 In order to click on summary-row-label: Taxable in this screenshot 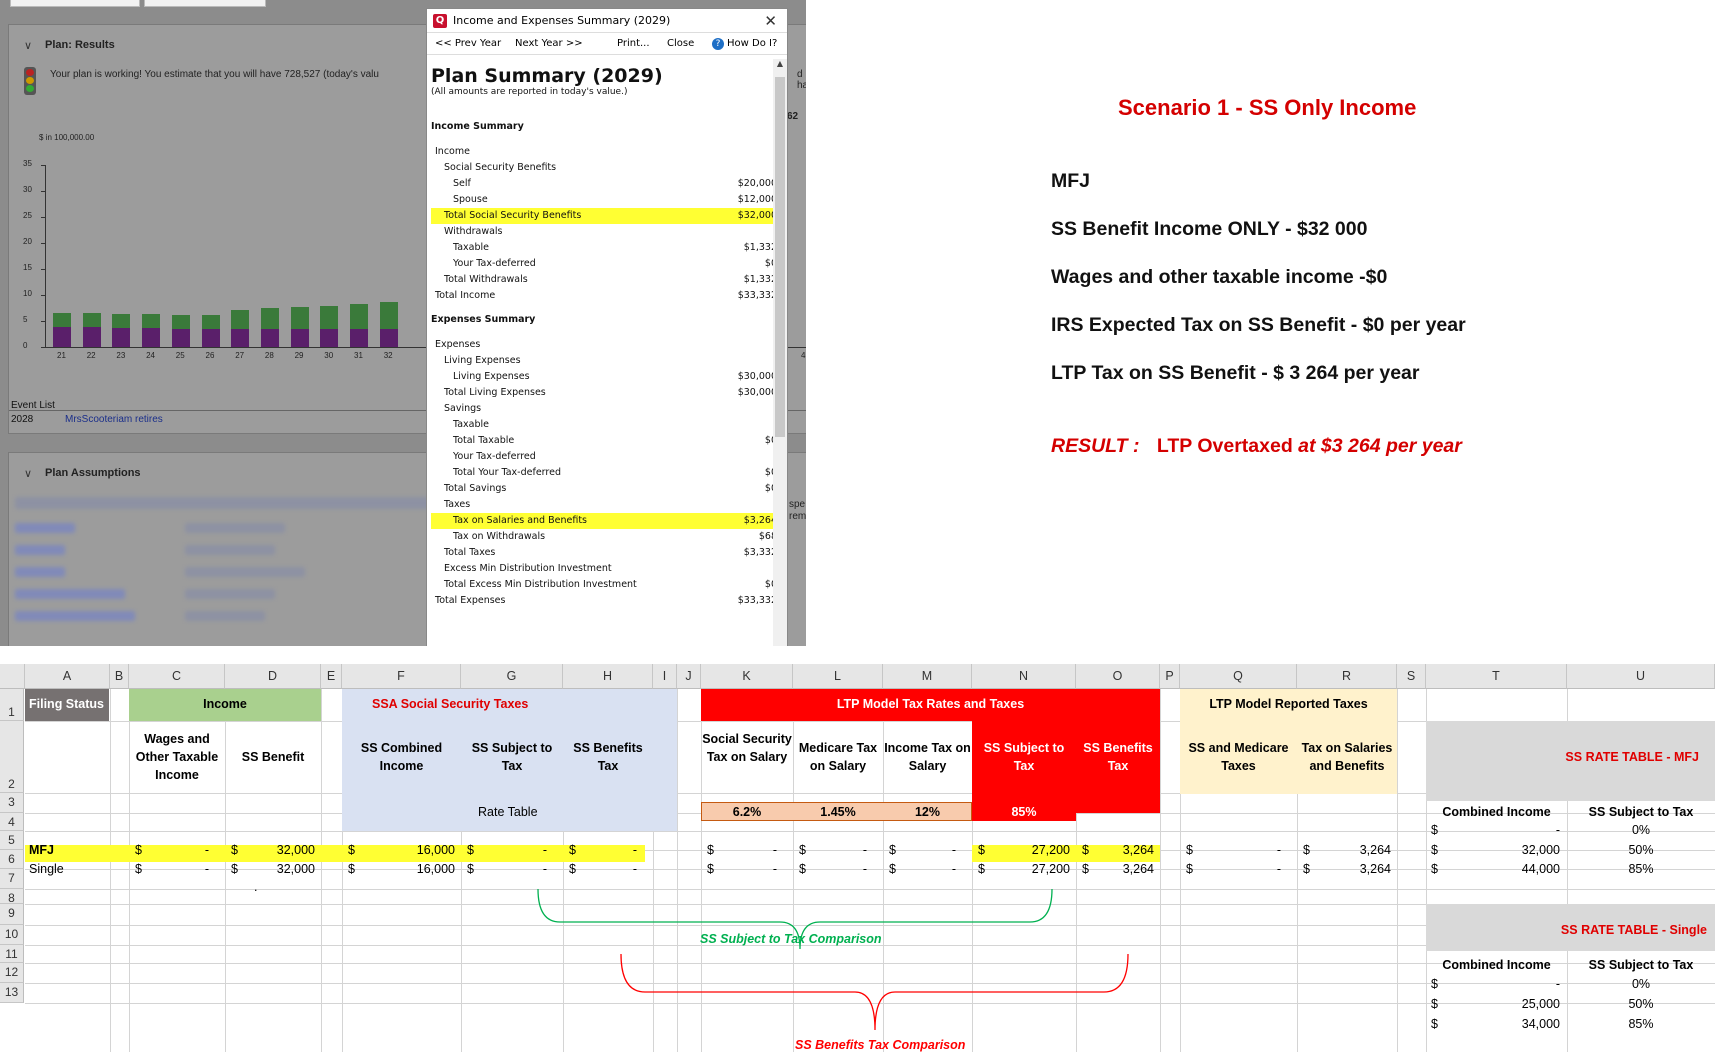, I will do `click(471, 247)`.